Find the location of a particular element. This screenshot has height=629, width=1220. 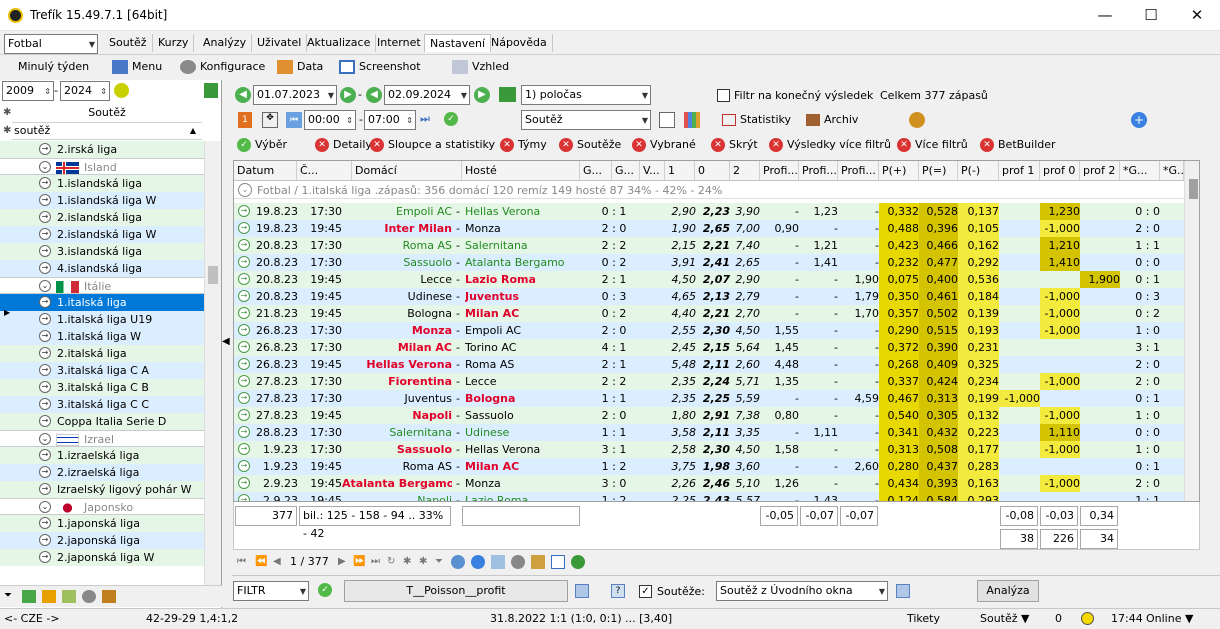

money-icon is located at coordinates (211, 90).